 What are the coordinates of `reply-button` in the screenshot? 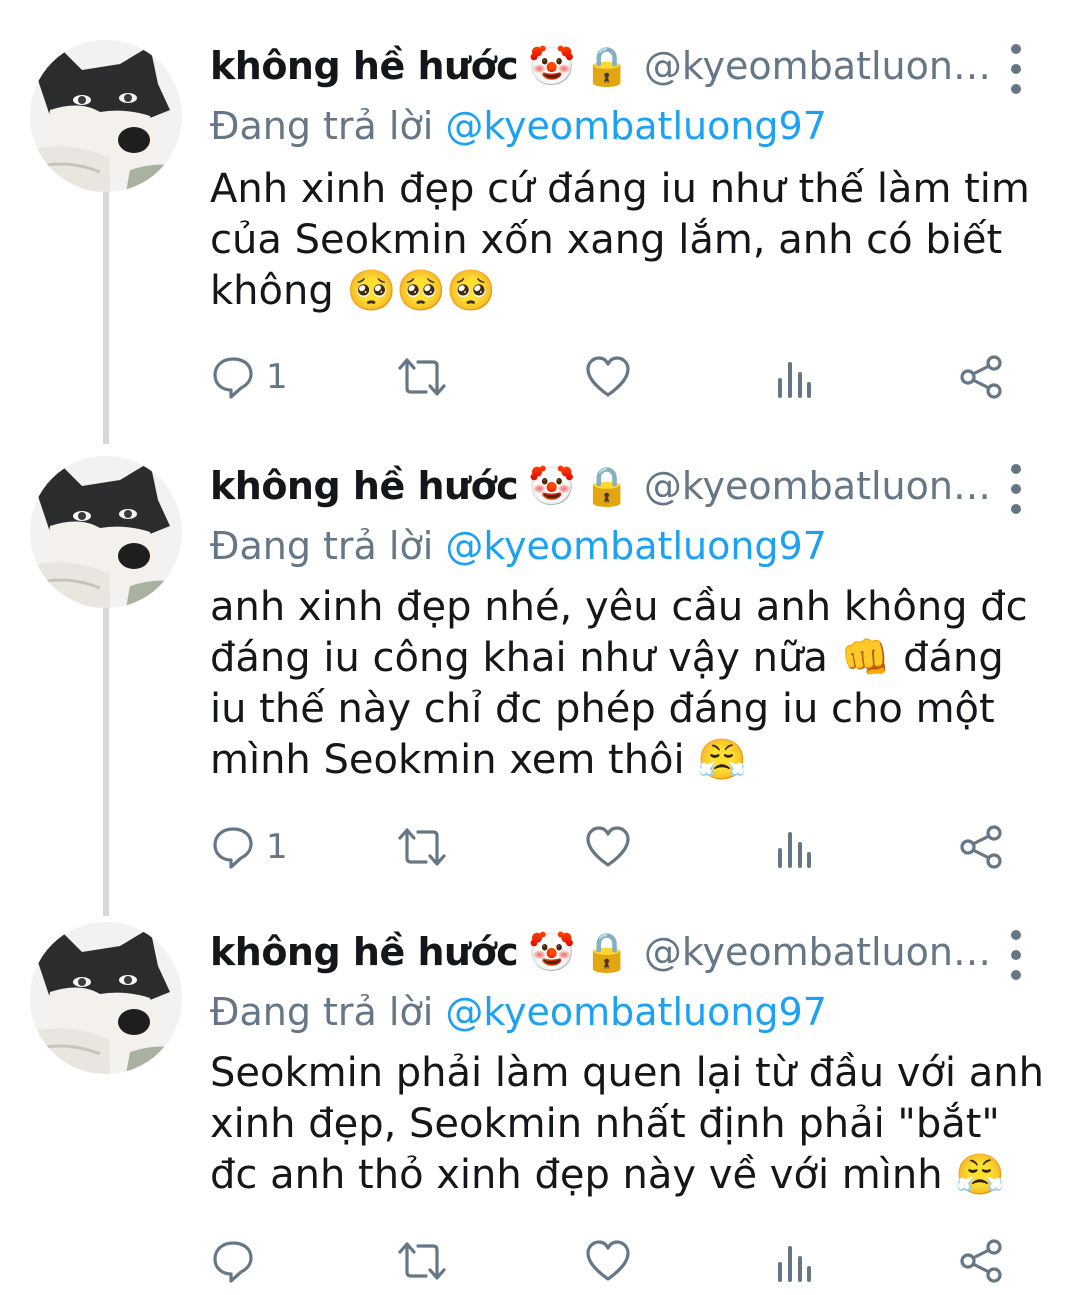 It's located at (238, 1261).